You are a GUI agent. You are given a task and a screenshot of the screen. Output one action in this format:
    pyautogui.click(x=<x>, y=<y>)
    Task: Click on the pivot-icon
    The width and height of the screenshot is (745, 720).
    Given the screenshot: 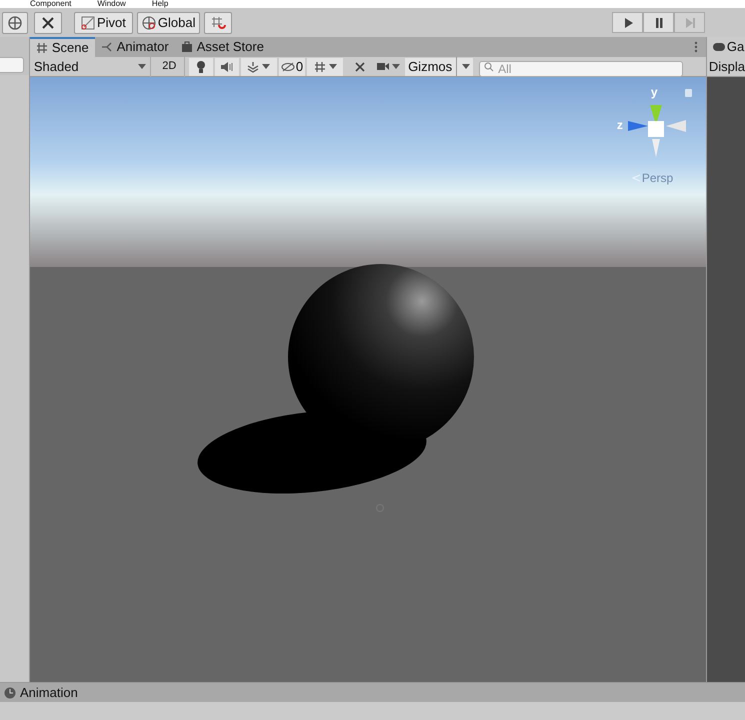 What is the action you would take?
    pyautogui.click(x=88, y=23)
    